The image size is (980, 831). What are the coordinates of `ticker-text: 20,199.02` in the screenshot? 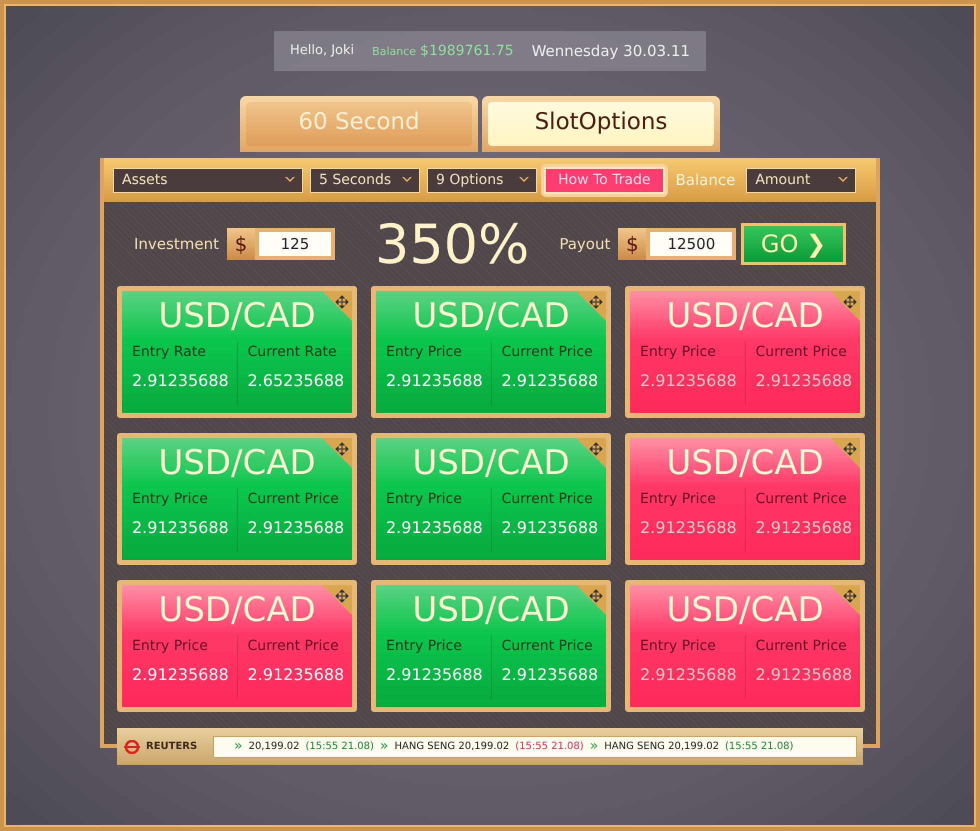 It's located at (274, 747).